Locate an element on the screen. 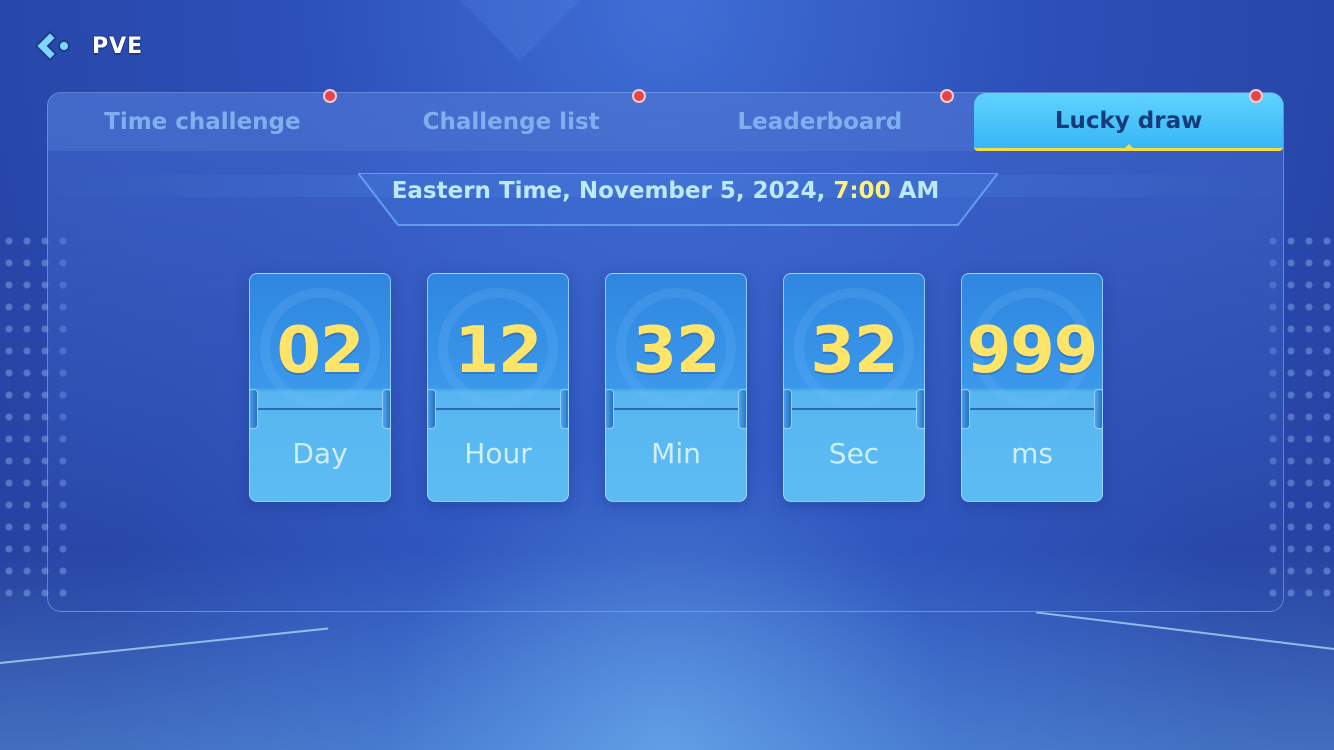  tab-label: Lucky draw is located at coordinates (1128, 120).